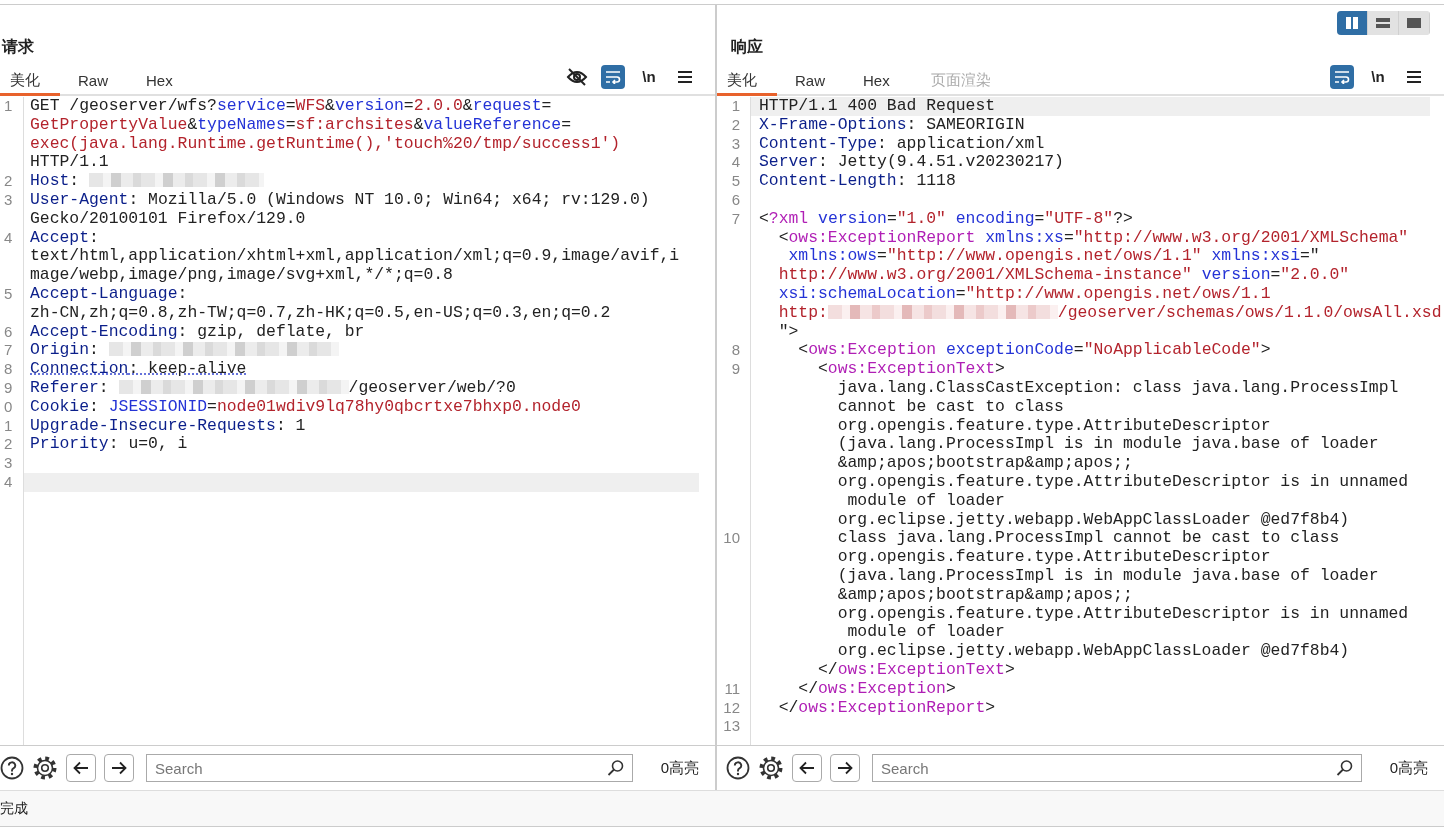 This screenshot has width=1444, height=839. Describe the element at coordinates (138, 369) in the screenshot. I see `code-line: Connection: keep-alive` at that location.